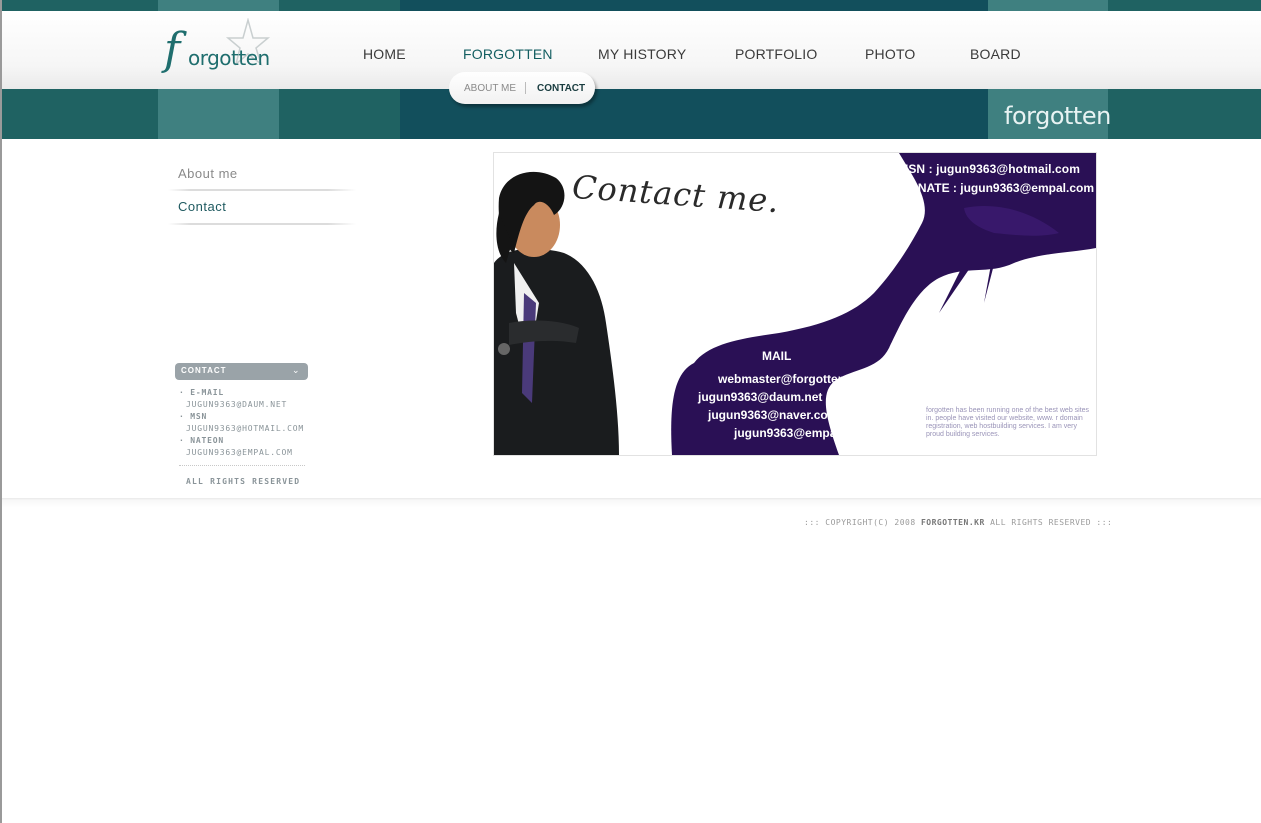 Image resolution: width=1261 pixels, height=823 pixels. What do you see at coordinates (777, 356) in the screenshot?
I see `banner-mail-heading: MAIL` at bounding box center [777, 356].